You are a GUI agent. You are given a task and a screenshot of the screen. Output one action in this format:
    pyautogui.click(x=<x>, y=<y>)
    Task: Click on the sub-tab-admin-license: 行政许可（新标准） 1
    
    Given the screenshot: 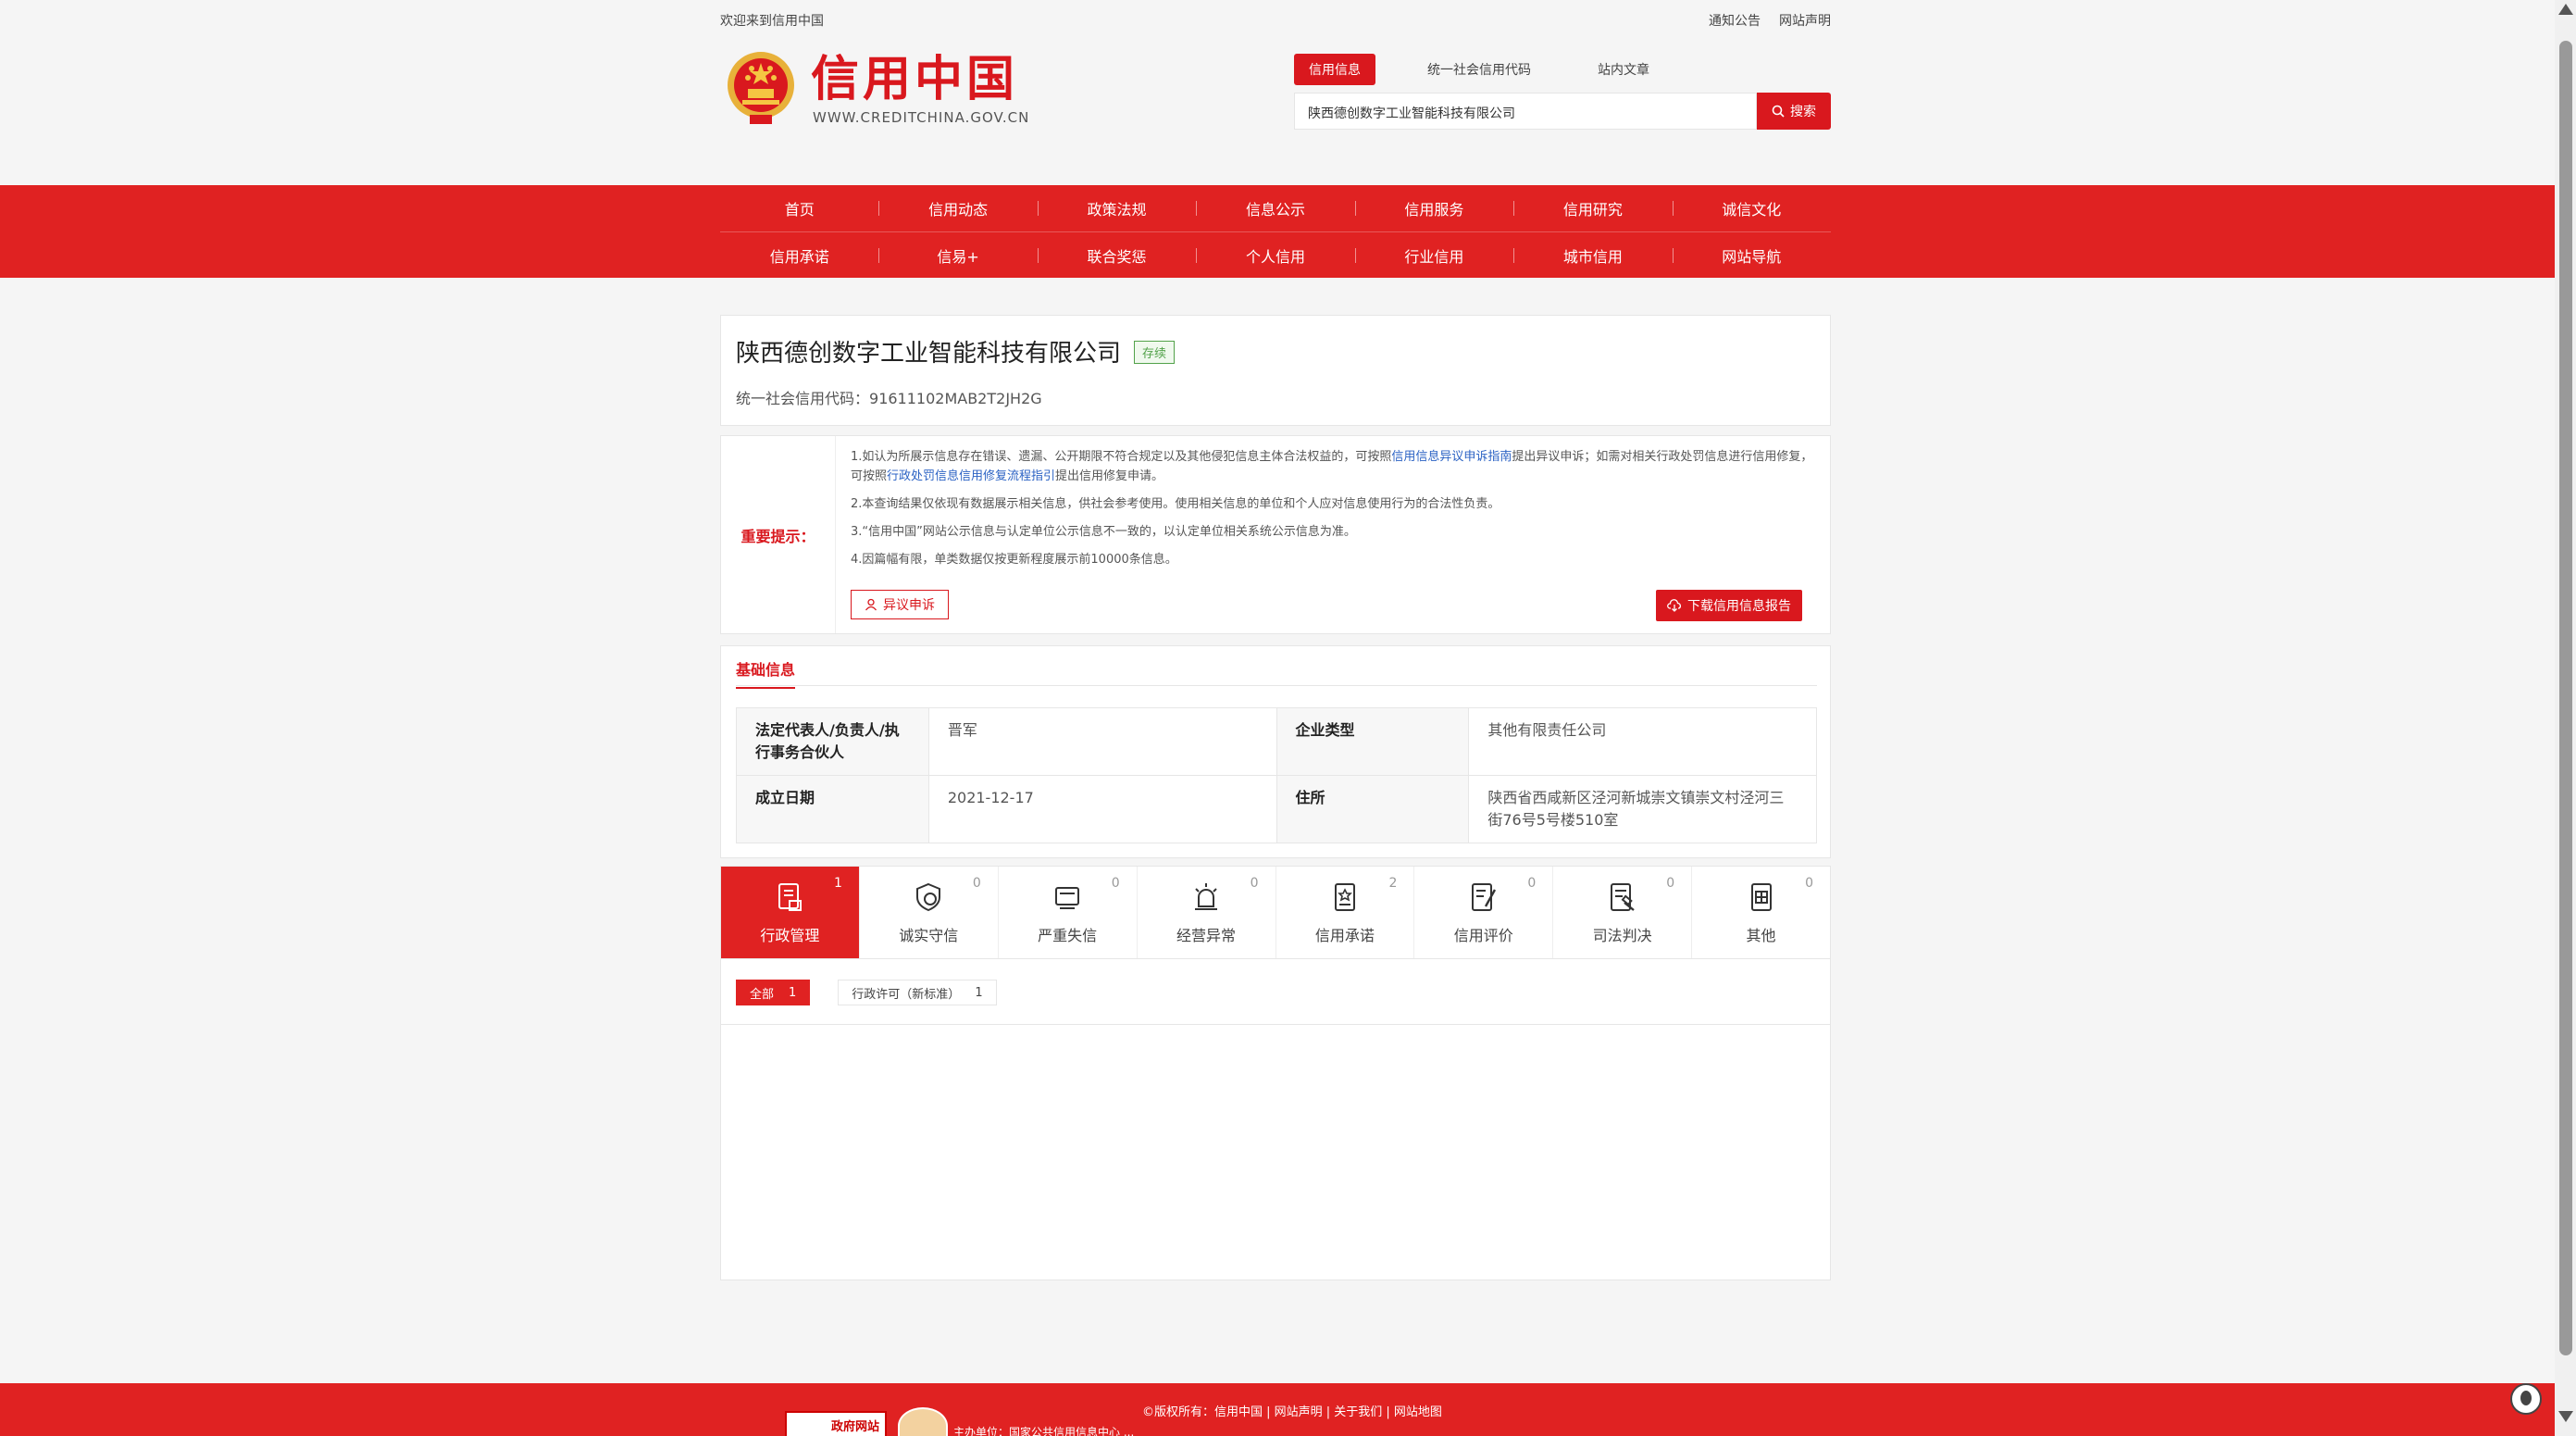 What is the action you would take?
    pyautogui.click(x=917, y=992)
    